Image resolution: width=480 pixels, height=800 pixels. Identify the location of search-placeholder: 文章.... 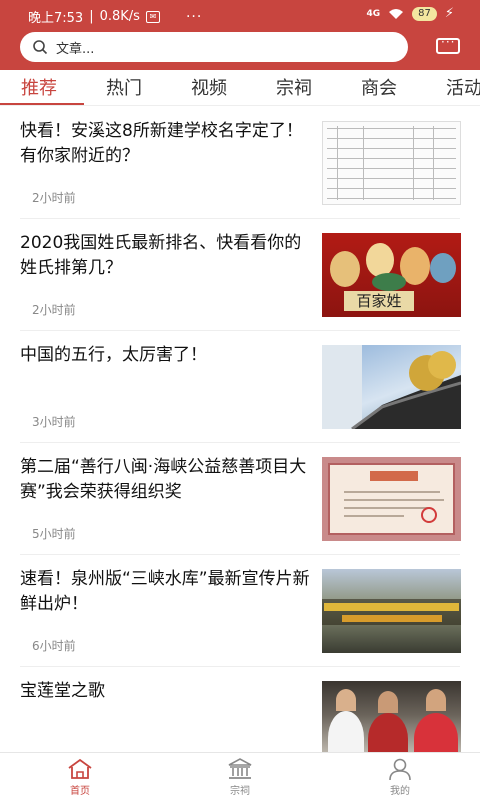
(75, 49).